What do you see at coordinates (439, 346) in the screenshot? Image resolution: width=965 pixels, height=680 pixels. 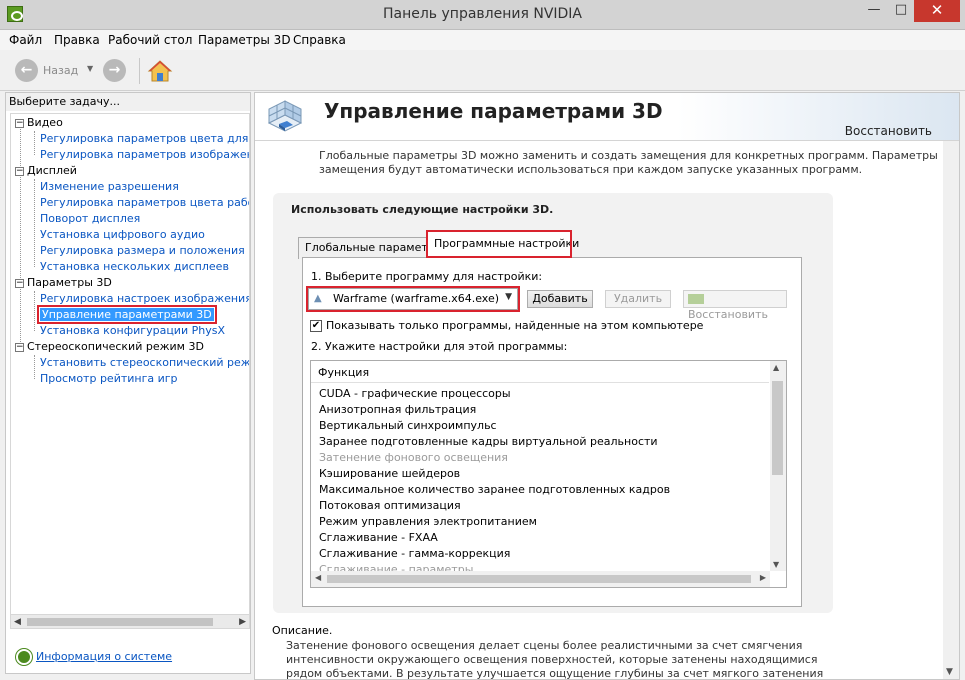 I see `step2-label: 2. Укажите настройки для этой программы:` at bounding box center [439, 346].